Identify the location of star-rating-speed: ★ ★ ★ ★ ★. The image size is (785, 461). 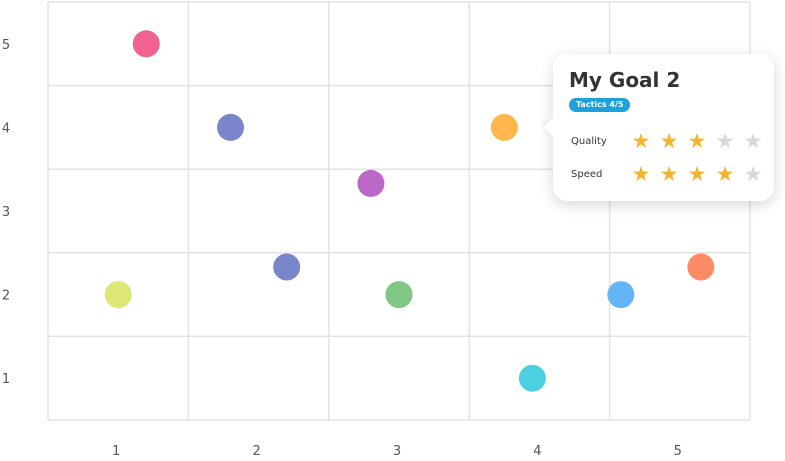
(697, 174).